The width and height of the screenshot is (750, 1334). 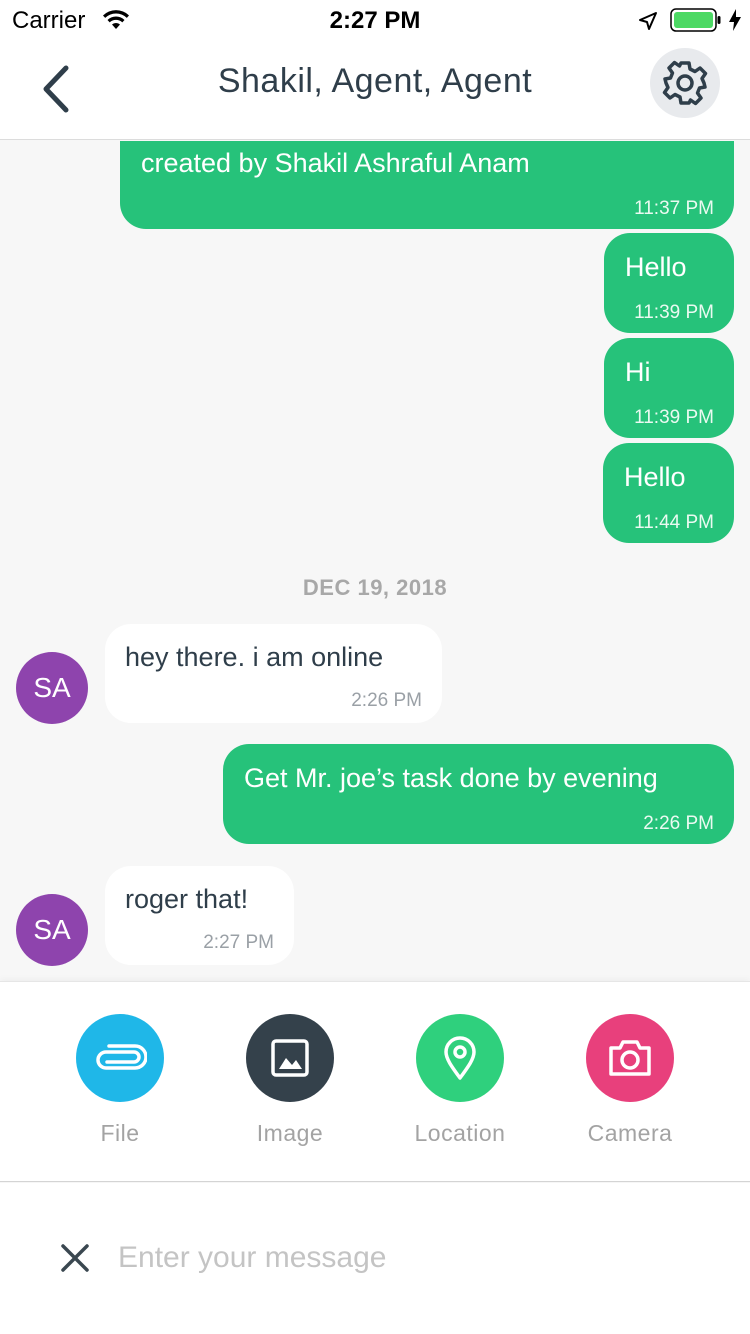 I want to click on message-bubble-incoming: roger that! 2:27 PM, so click(x=199, y=915).